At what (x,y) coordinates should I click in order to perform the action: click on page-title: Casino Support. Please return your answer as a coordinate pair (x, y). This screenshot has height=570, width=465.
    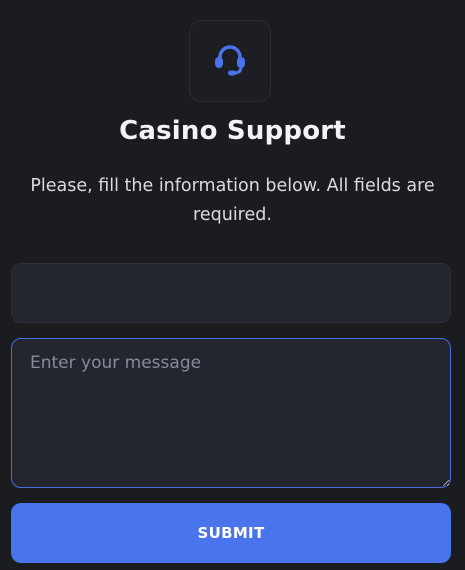
    Looking at the image, I should click on (232, 131).